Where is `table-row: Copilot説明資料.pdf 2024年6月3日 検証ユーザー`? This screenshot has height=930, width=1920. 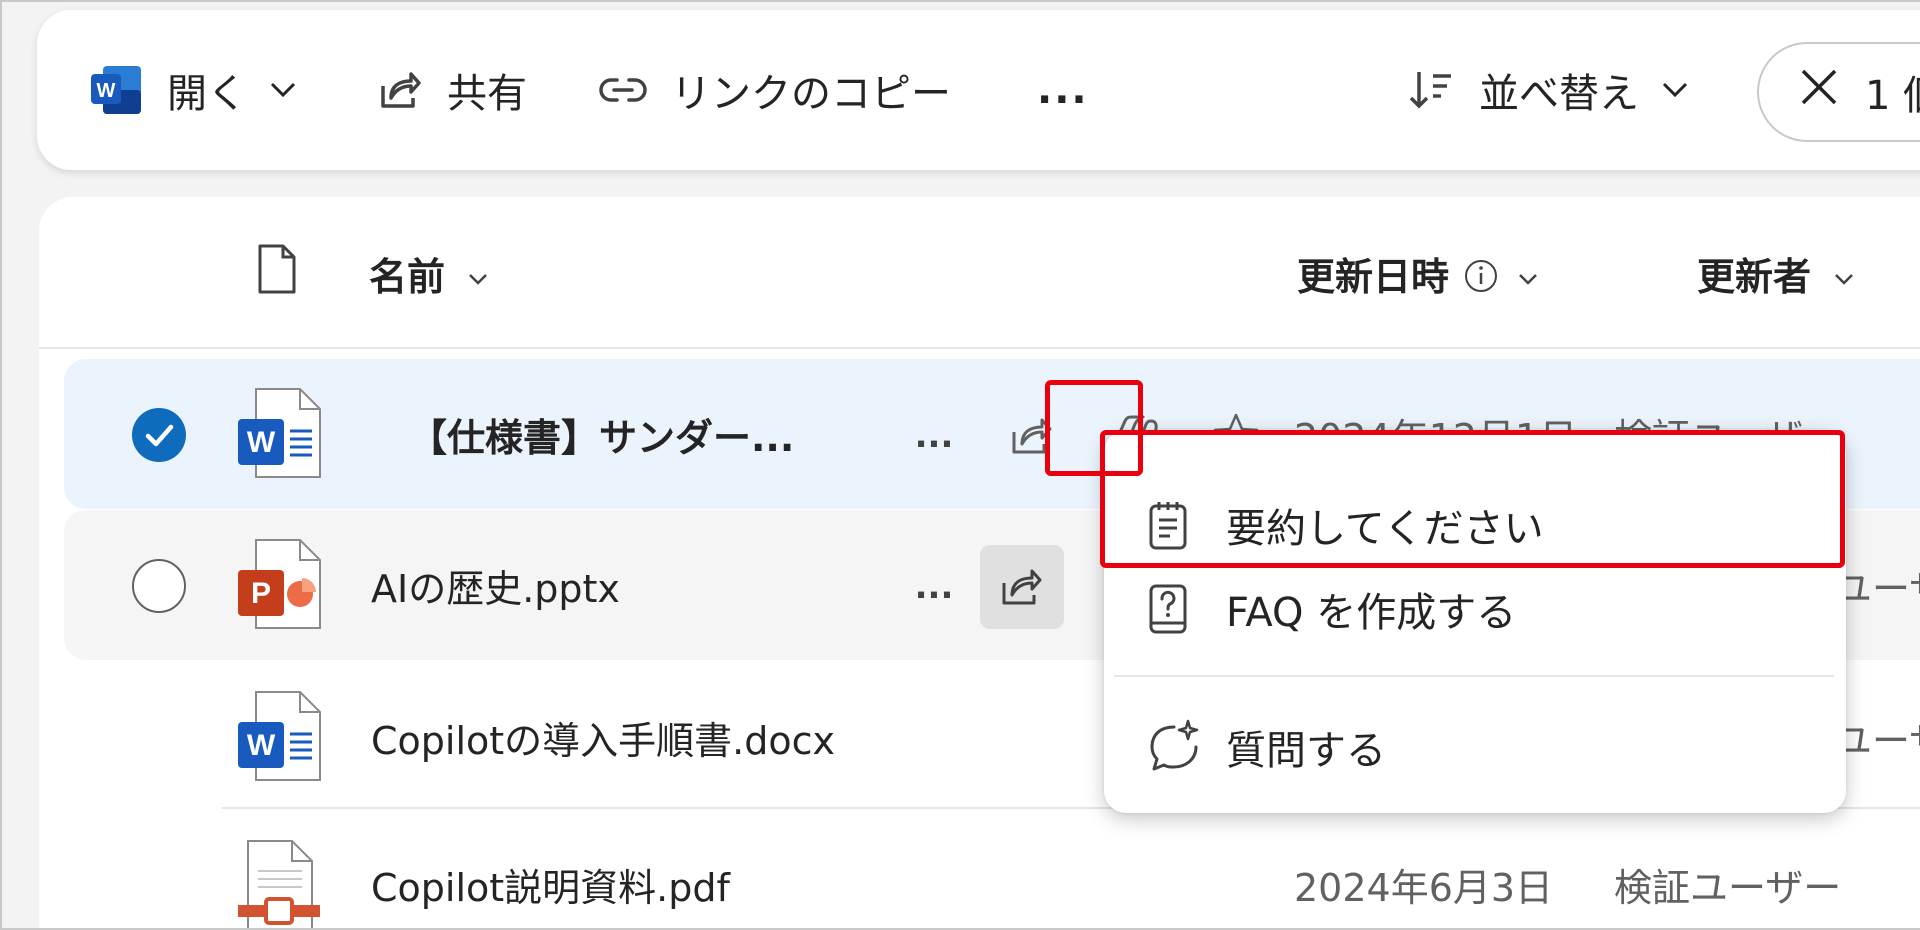
table-row: Copilot説明資料.pdf 2024年6月3日 検証ユーザー is located at coordinates (992, 868).